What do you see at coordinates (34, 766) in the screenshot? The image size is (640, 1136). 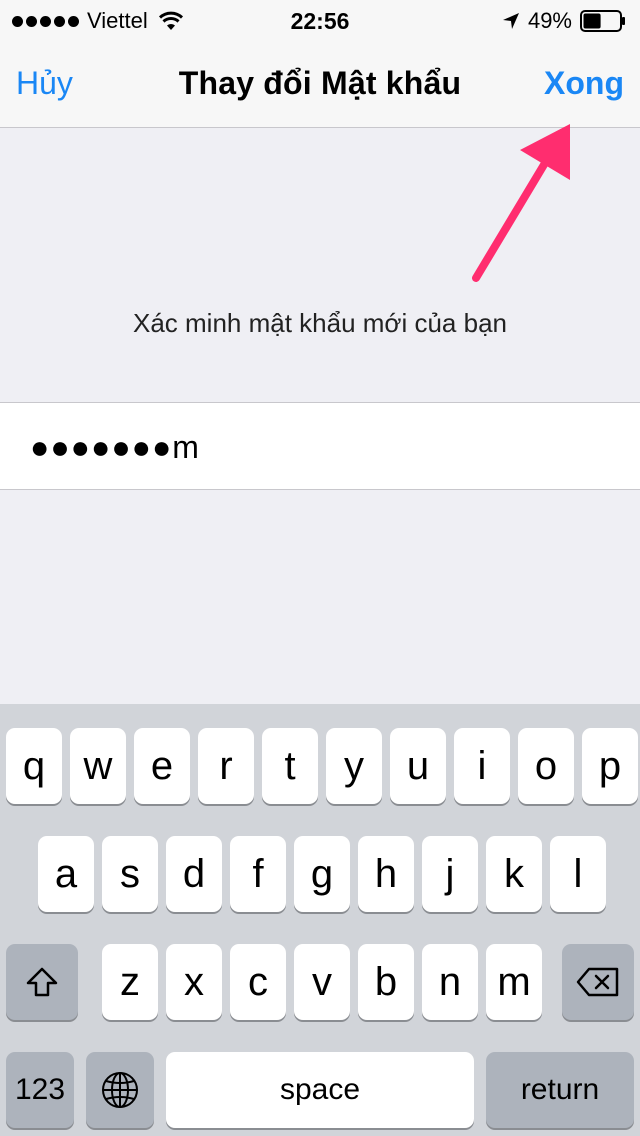 I see `key-q: q` at bounding box center [34, 766].